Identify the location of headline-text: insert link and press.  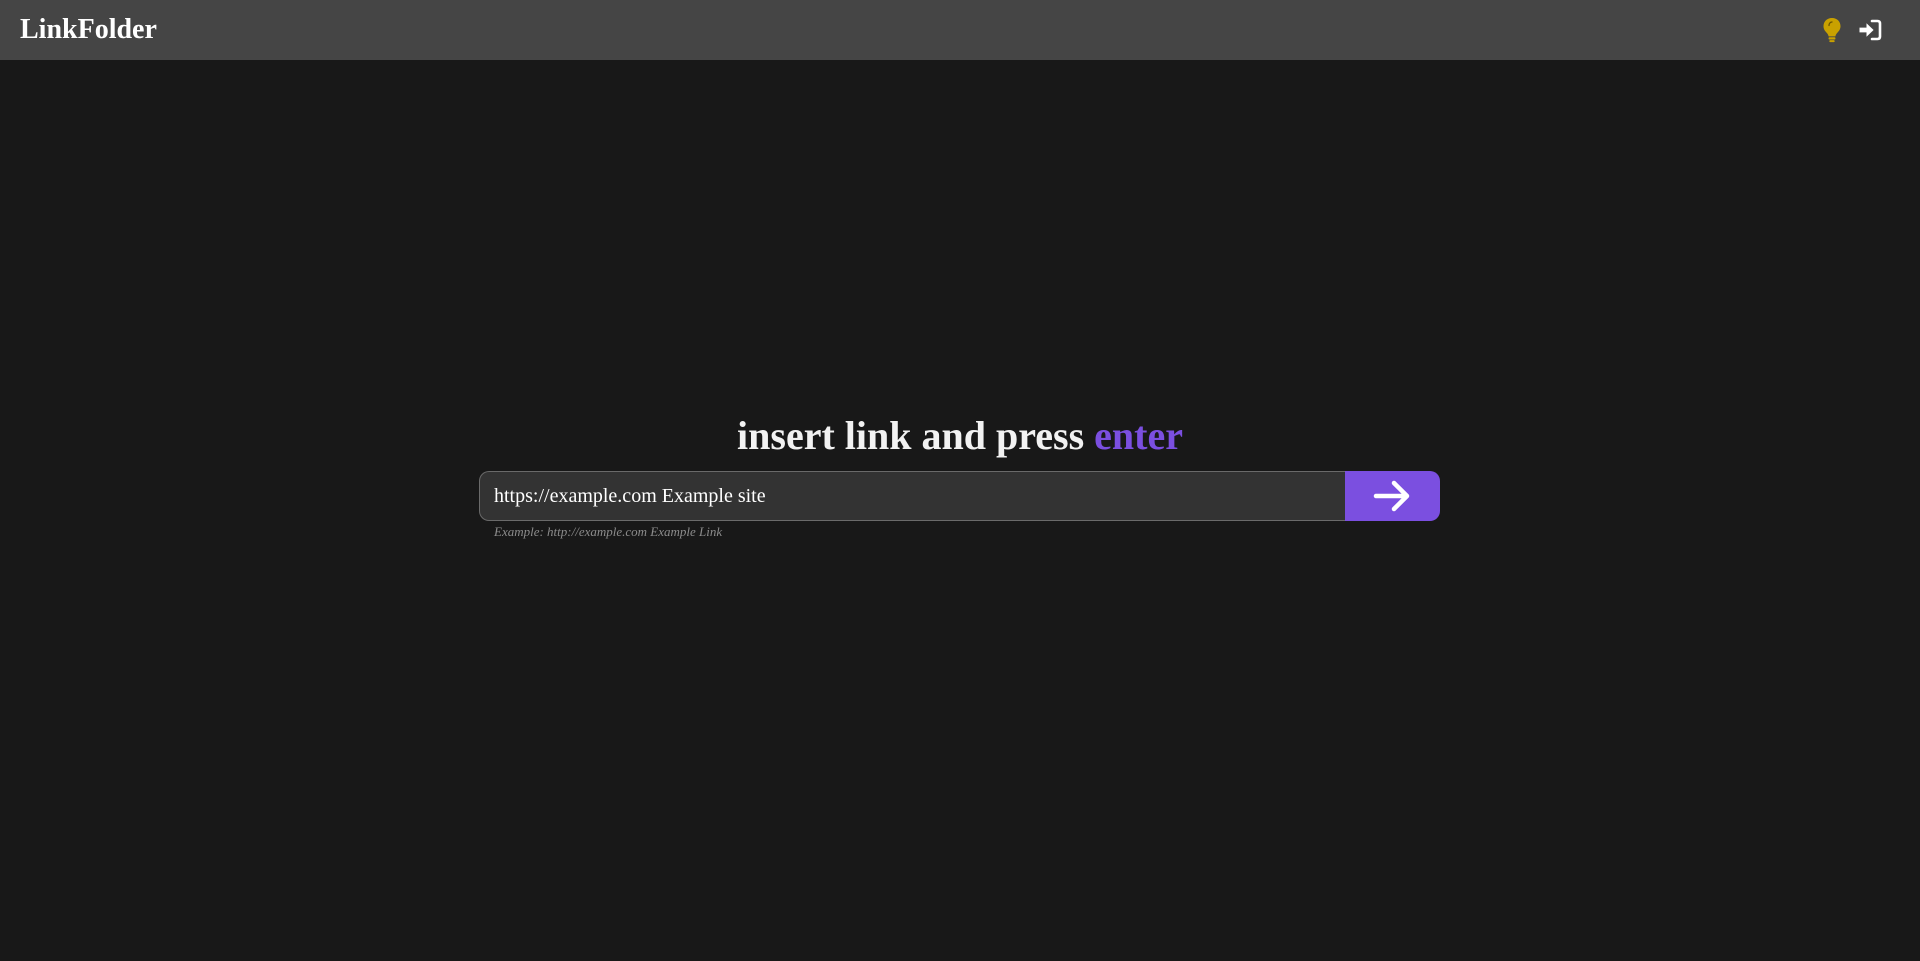
(916, 435).